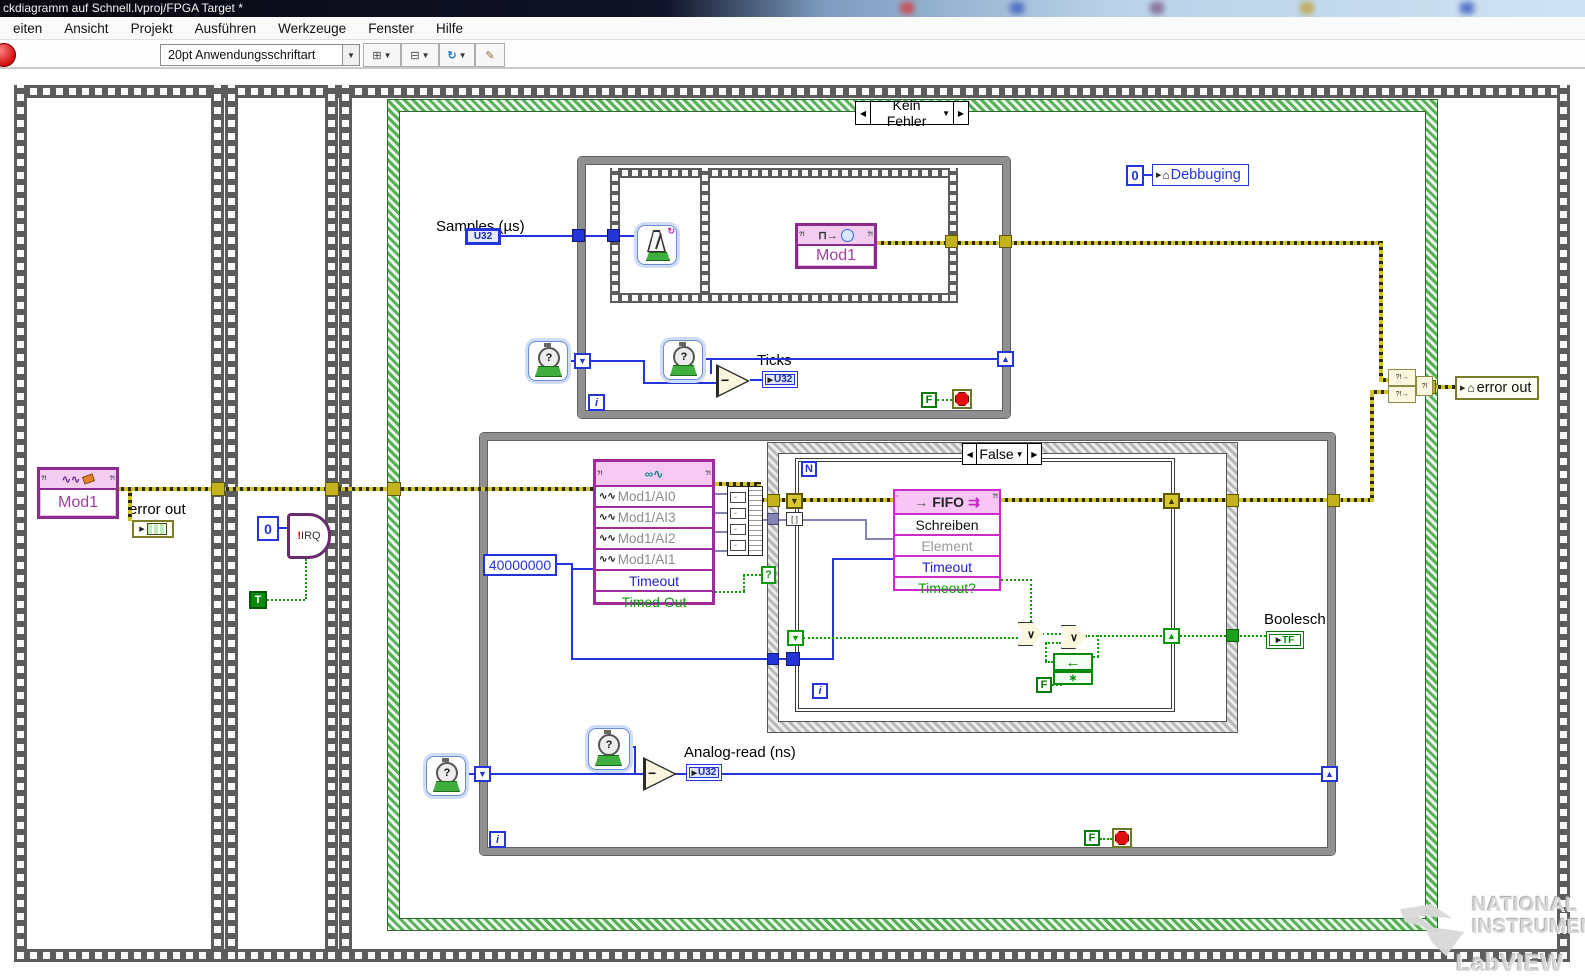 The height and width of the screenshot is (978, 1585). Describe the element at coordinates (157, 509) in the screenshot. I see `error-out-left-label: error out` at that location.